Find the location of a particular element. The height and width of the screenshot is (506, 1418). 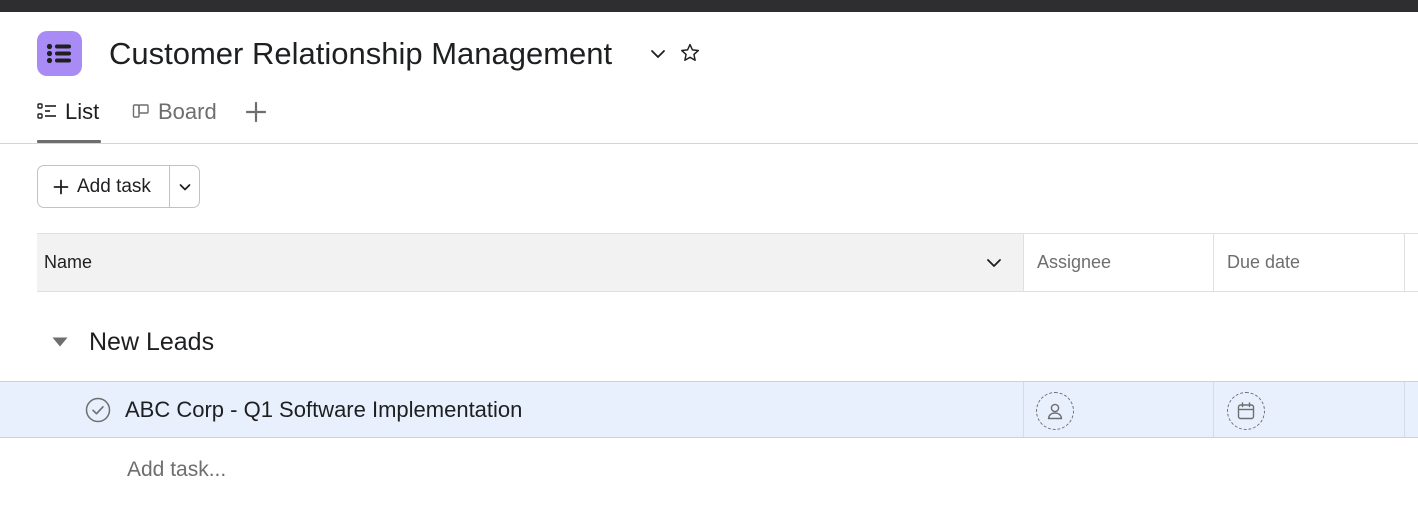

column-label-assignee: Assignee is located at coordinates (1074, 262).